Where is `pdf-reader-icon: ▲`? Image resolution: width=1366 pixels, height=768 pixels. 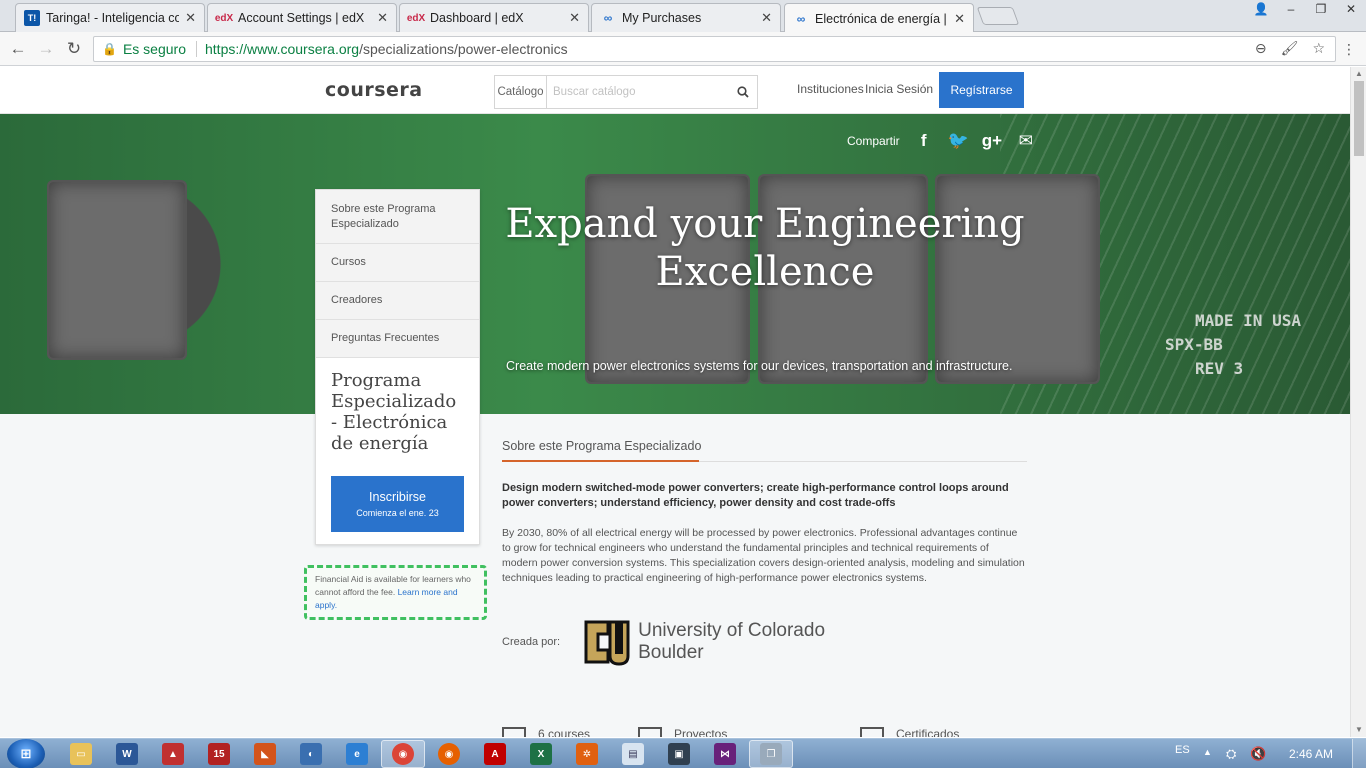
pdf-reader-icon: ▲ is located at coordinates (173, 754).